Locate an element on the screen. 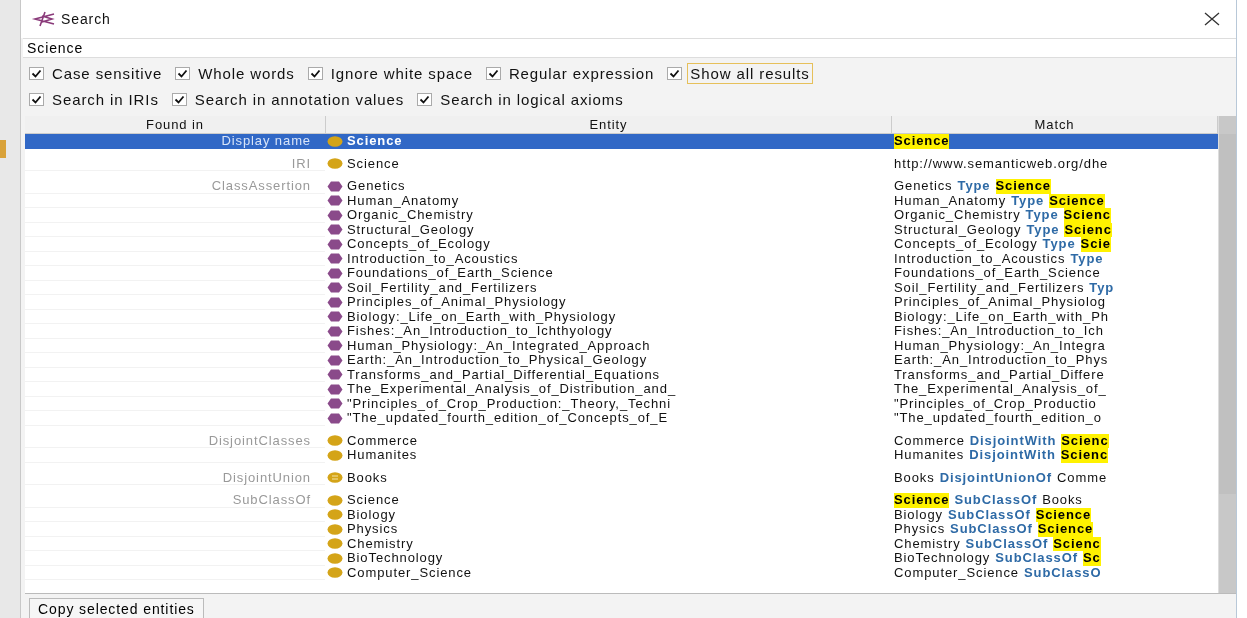  entity-name: Foundations_of_Earth_Science is located at coordinates (450, 273).